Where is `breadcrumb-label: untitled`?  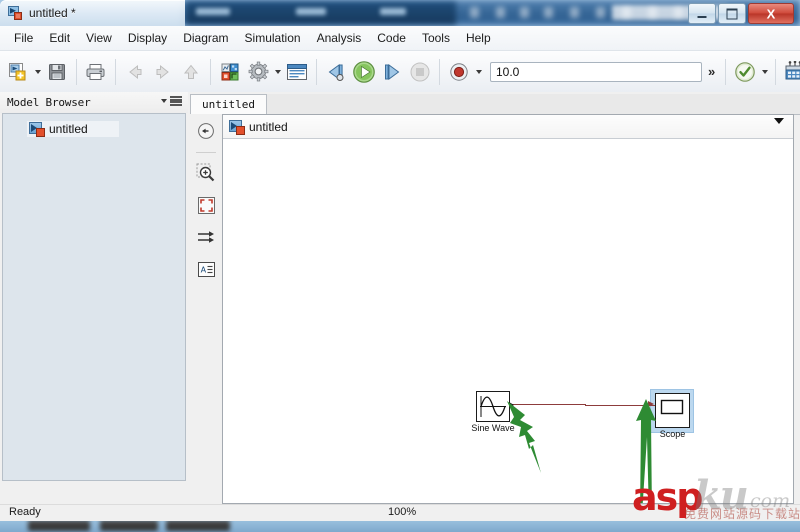
breadcrumb-label: untitled is located at coordinates (268, 126).